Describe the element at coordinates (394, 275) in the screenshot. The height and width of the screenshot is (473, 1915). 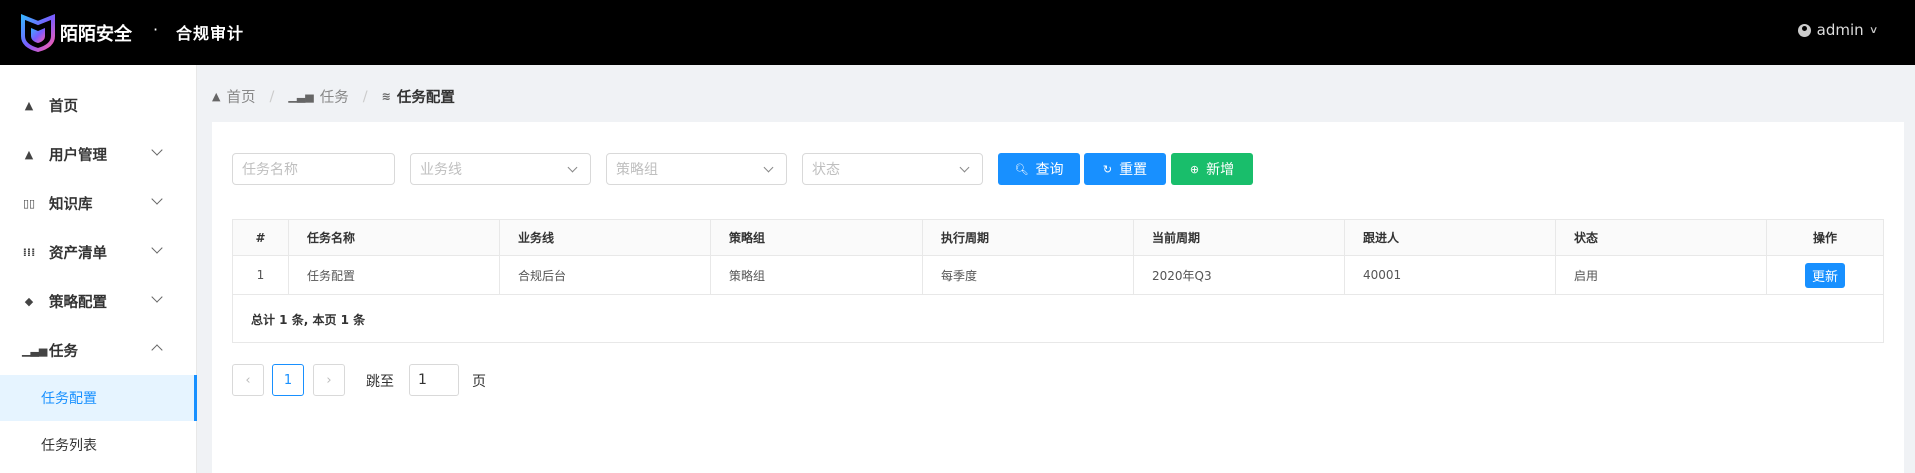
I see `table-cell: 任务配置` at that location.